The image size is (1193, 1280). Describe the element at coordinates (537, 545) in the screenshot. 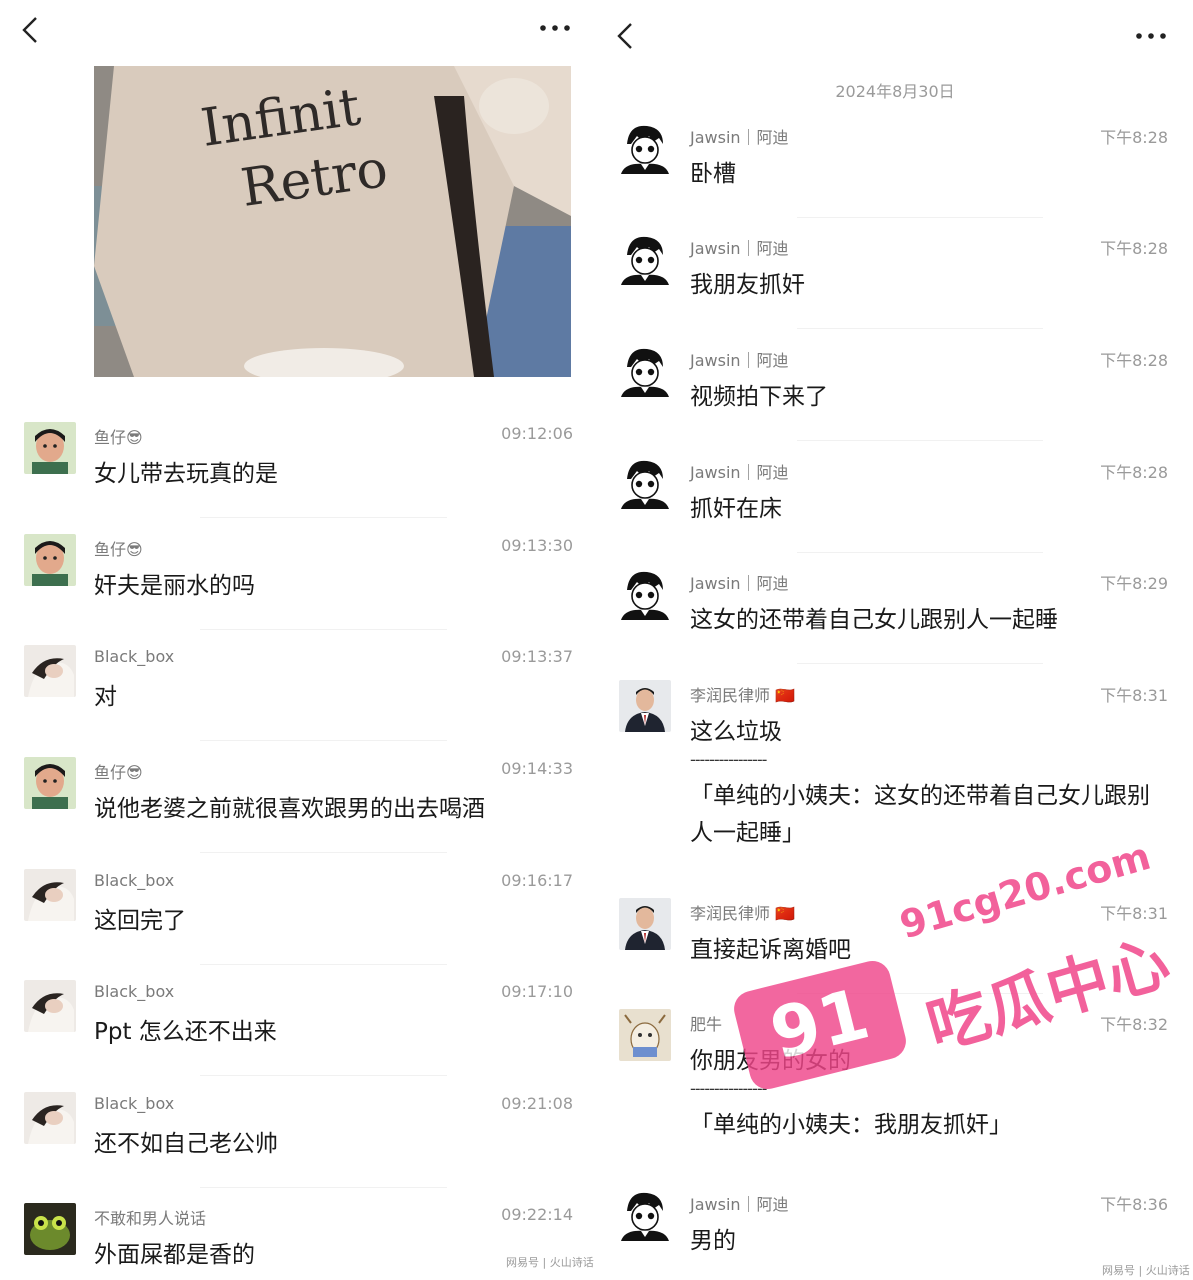

I see `message-time: 09:13:30` at that location.